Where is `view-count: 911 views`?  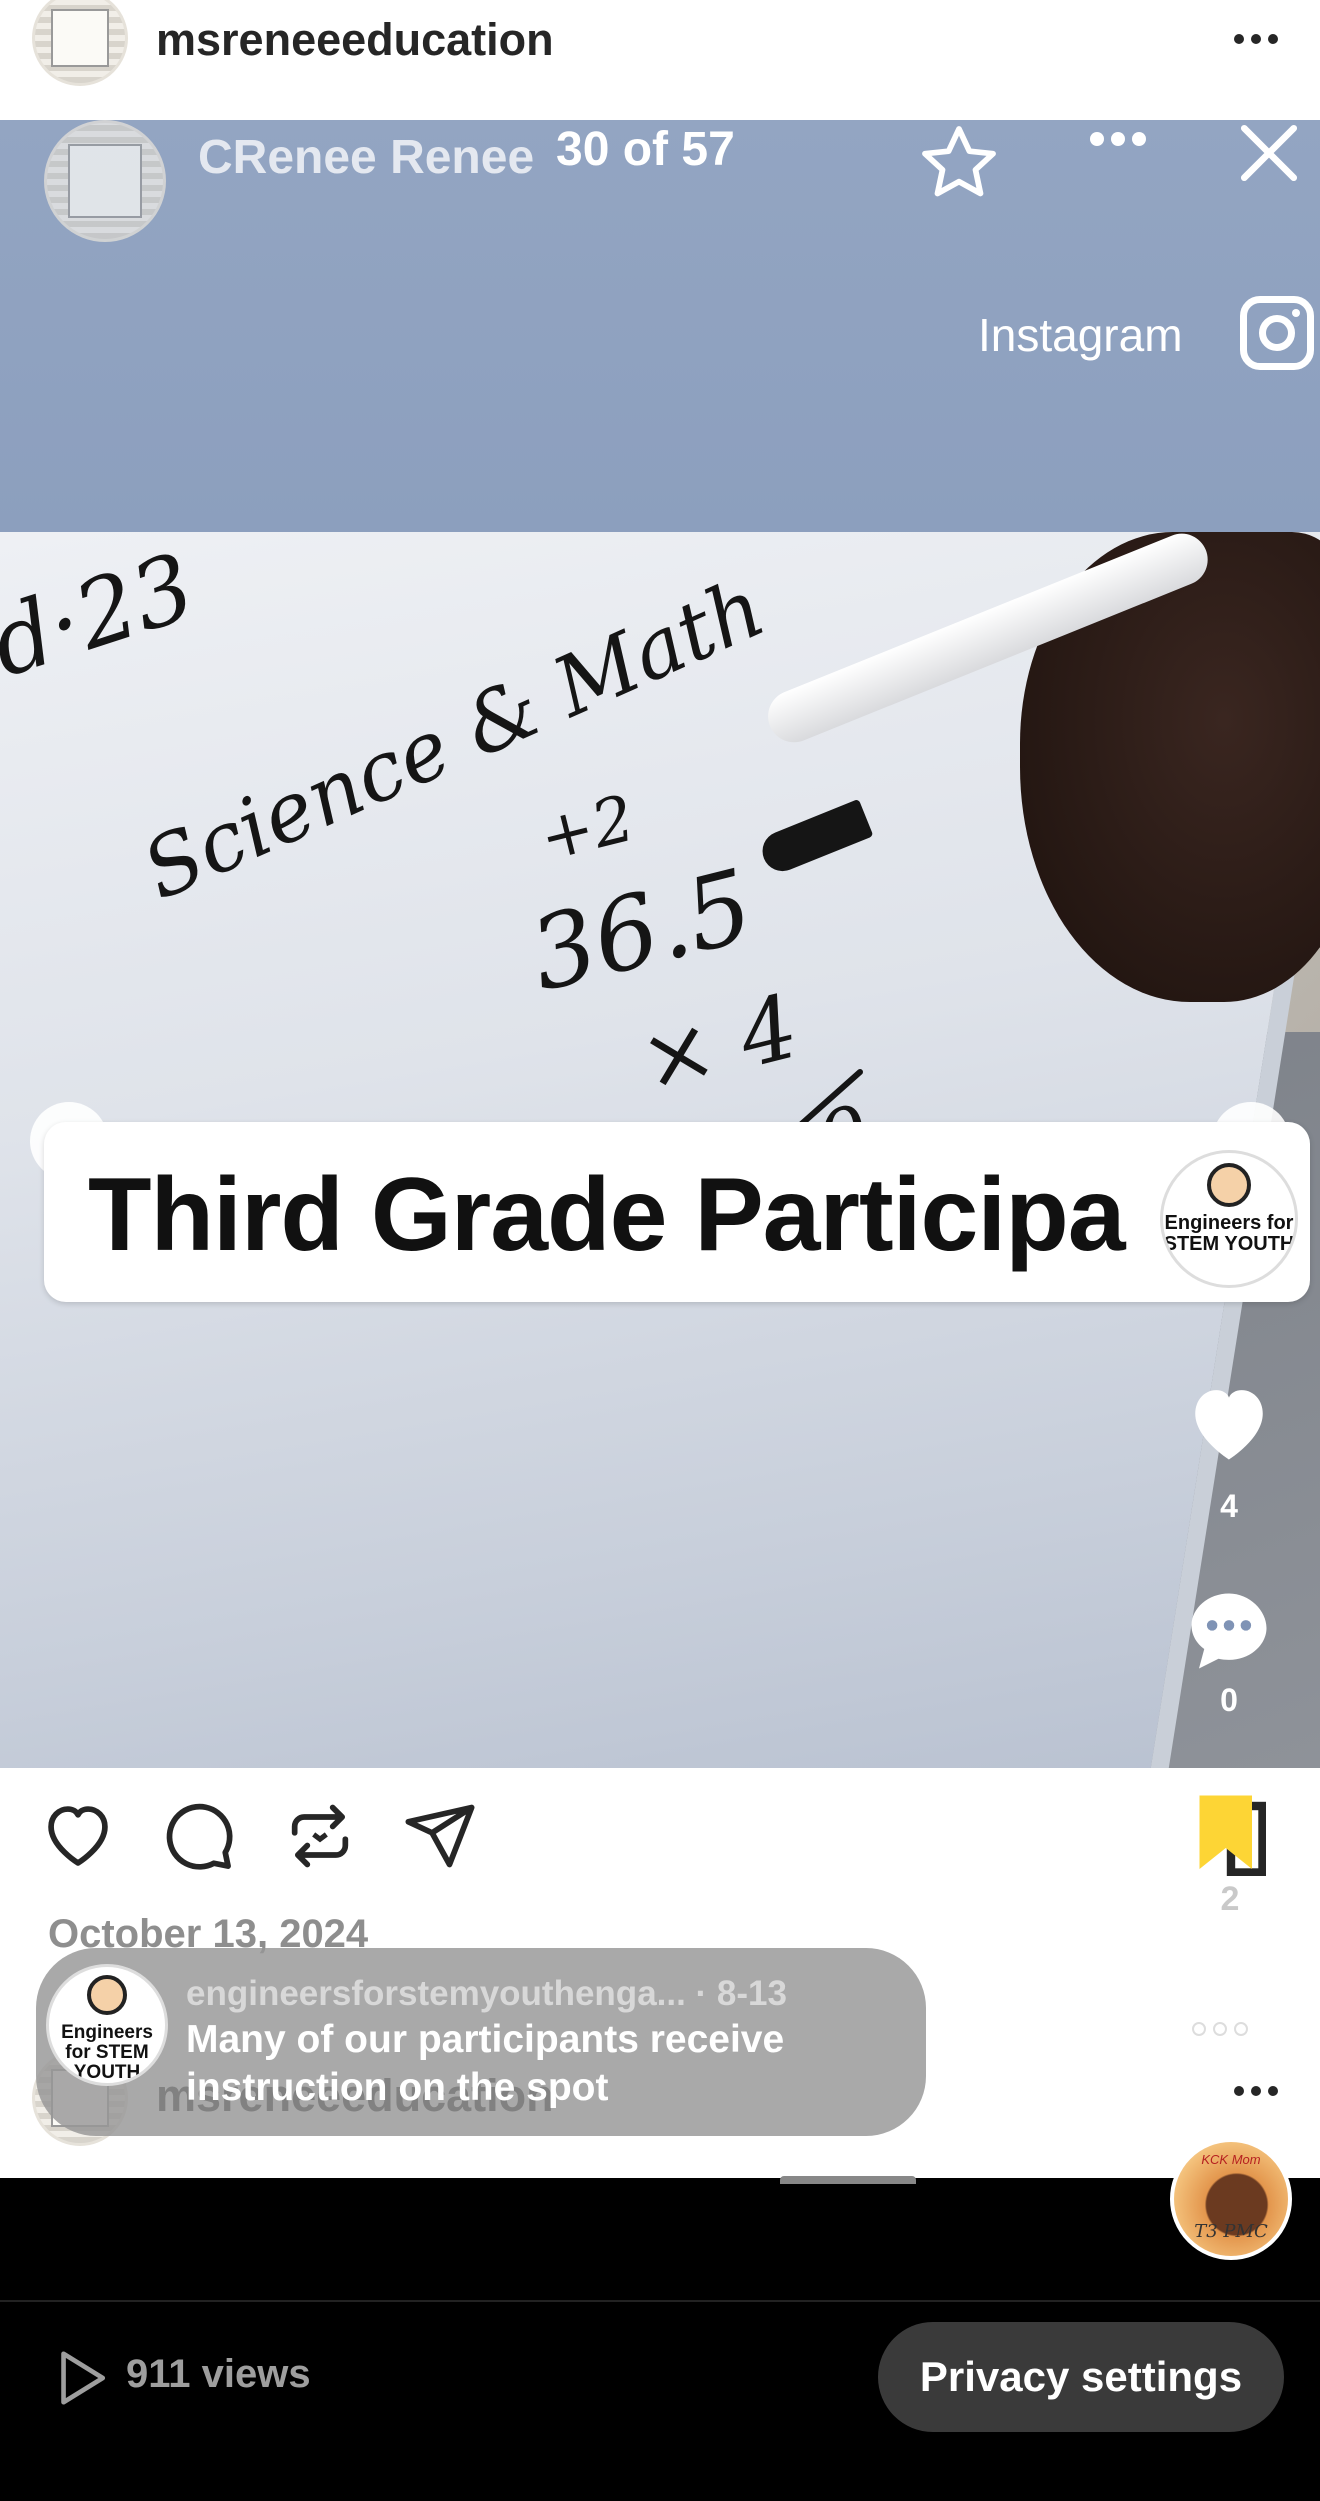
view-count: 911 views is located at coordinates (218, 2374).